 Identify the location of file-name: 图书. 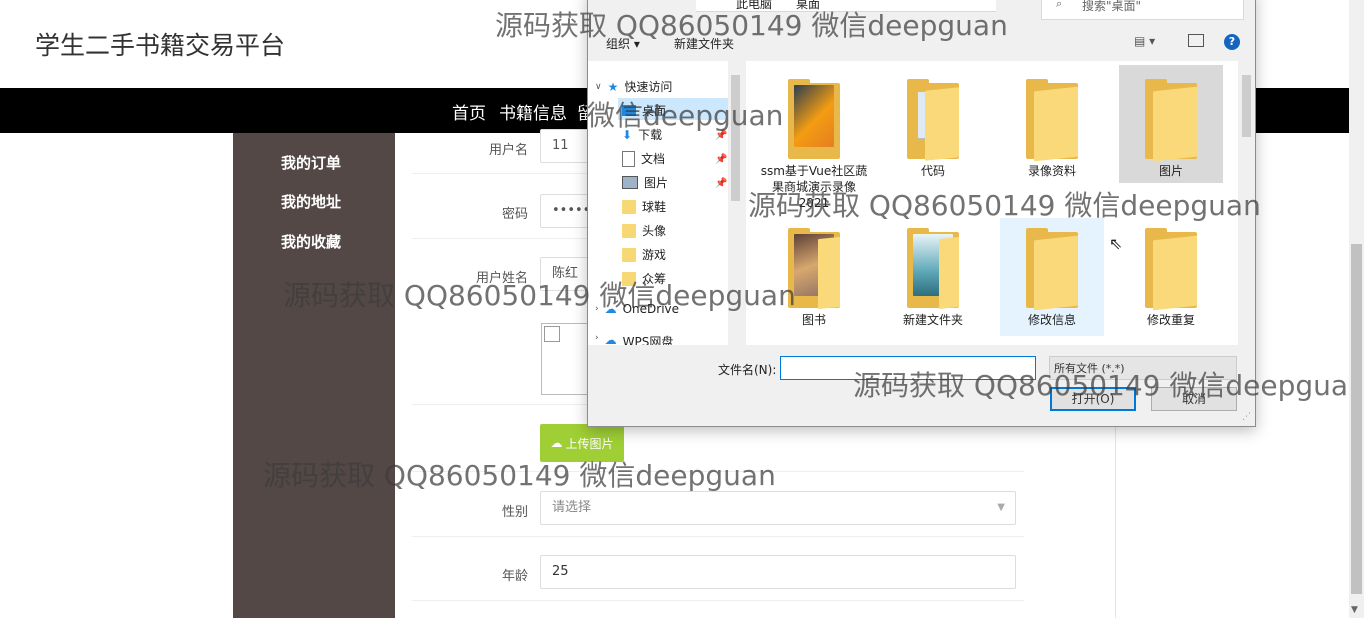
(813, 320).